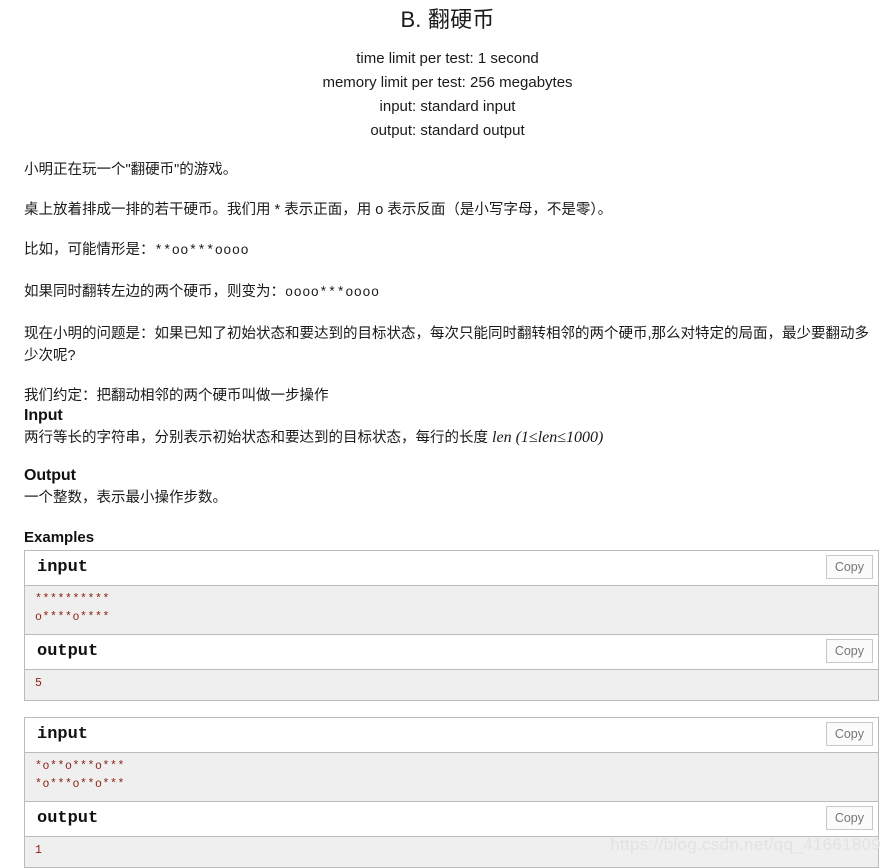 This screenshot has width=895, height=868. What do you see at coordinates (451, 251) in the screenshot?
I see `statement-paragraph-3: 比如，可能情形是：**oo***oooo` at bounding box center [451, 251].